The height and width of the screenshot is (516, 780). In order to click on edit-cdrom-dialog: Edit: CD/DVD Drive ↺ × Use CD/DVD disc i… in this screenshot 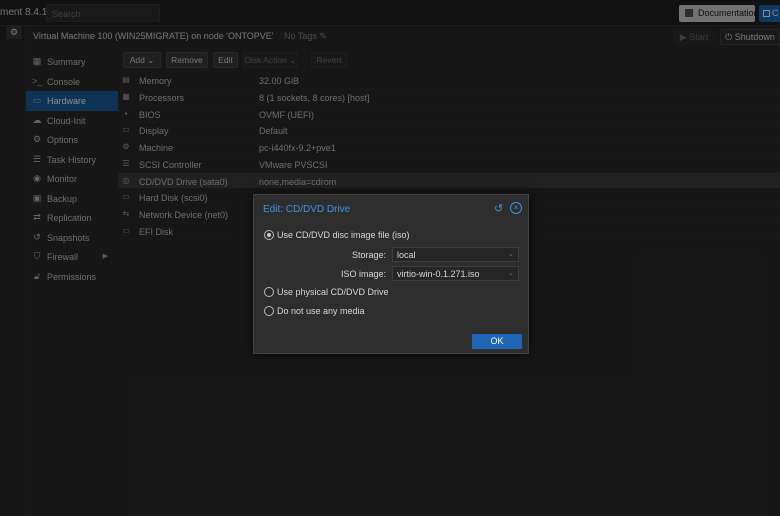, I will do `click(391, 274)`.